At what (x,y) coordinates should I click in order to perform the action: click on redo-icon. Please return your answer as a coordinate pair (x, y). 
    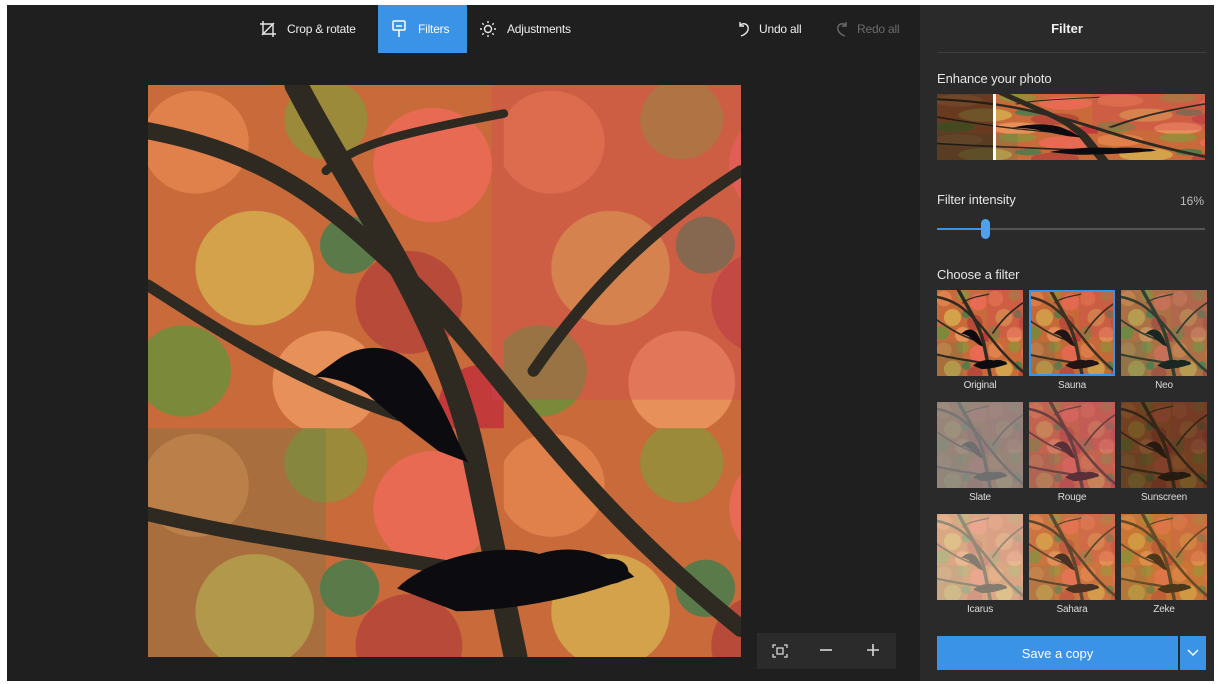
    Looking at the image, I should click on (842, 29).